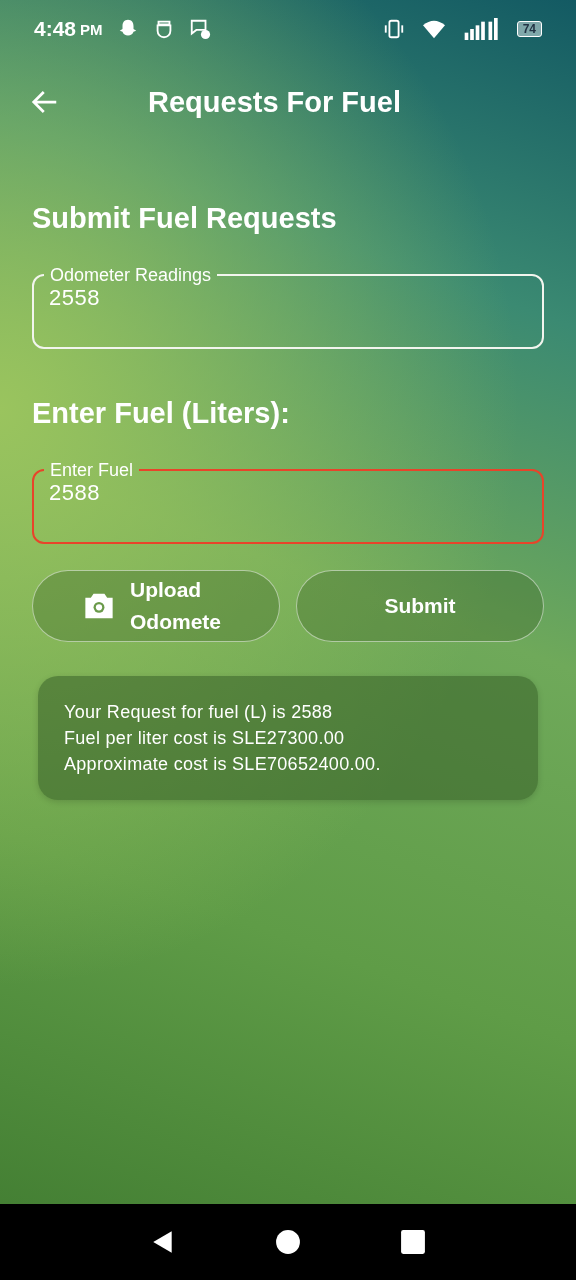 The image size is (576, 1280). Describe the element at coordinates (74, 298) in the screenshot. I see `field-value: 2558` at that location.